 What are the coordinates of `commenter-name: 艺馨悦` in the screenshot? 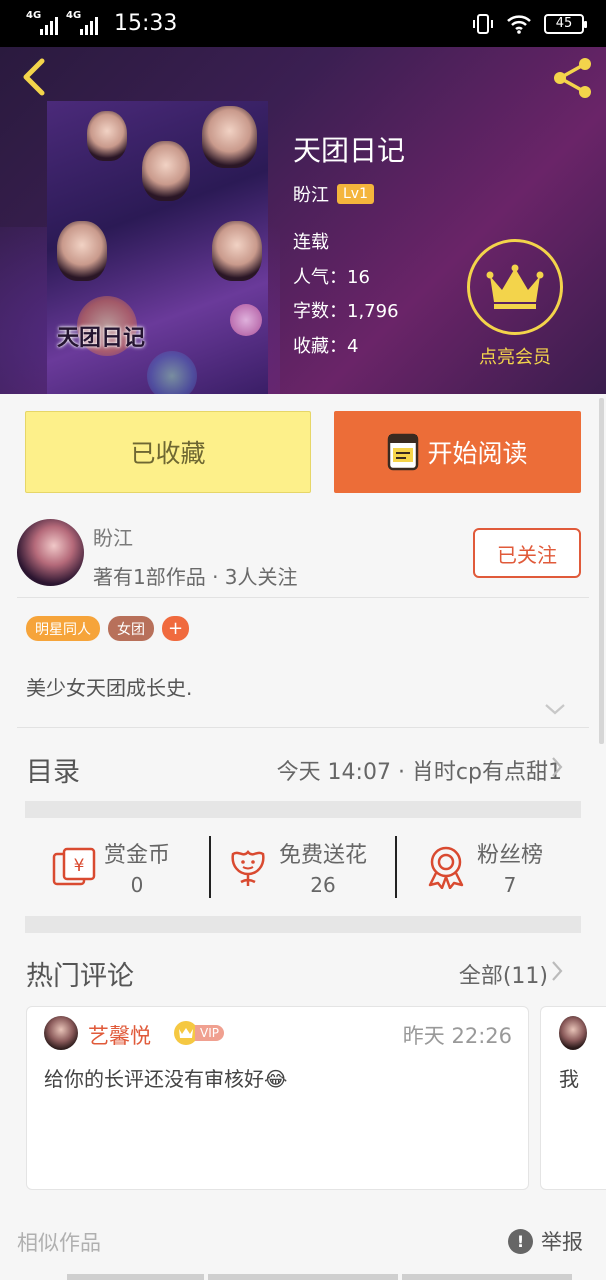 It's located at (119, 1035).